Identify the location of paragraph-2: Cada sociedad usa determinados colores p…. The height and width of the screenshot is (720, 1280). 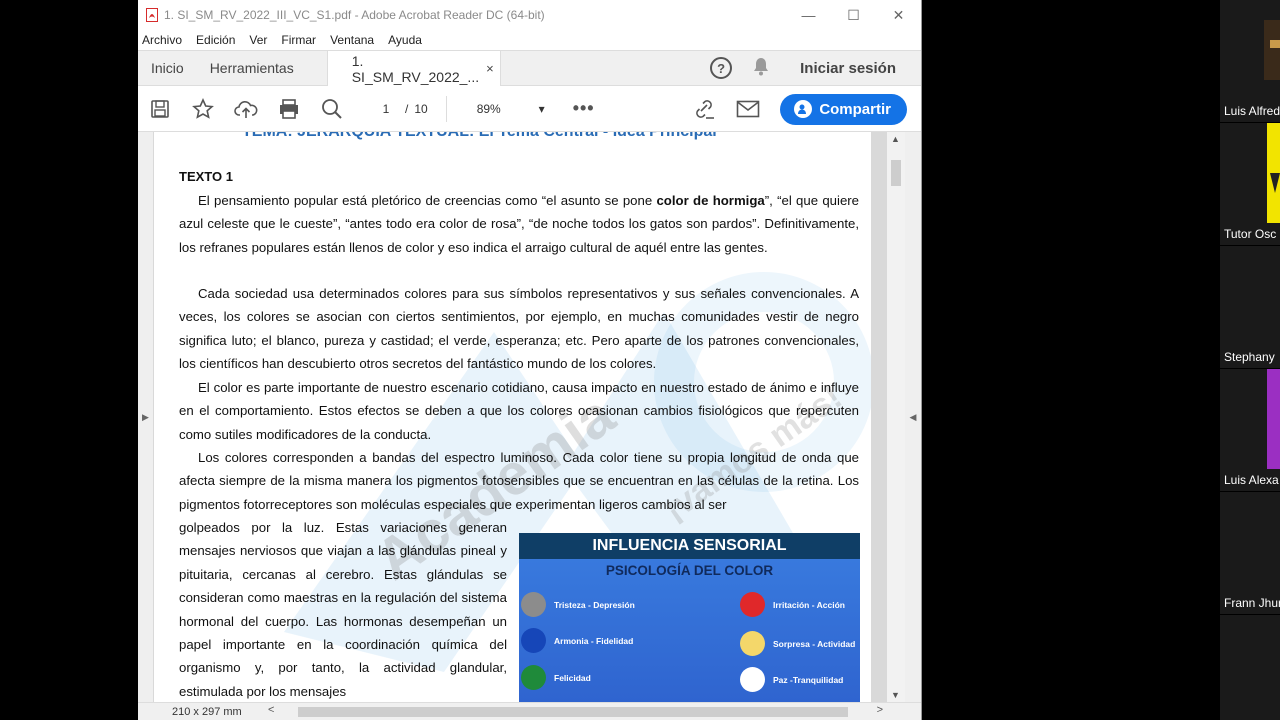
(519, 329).